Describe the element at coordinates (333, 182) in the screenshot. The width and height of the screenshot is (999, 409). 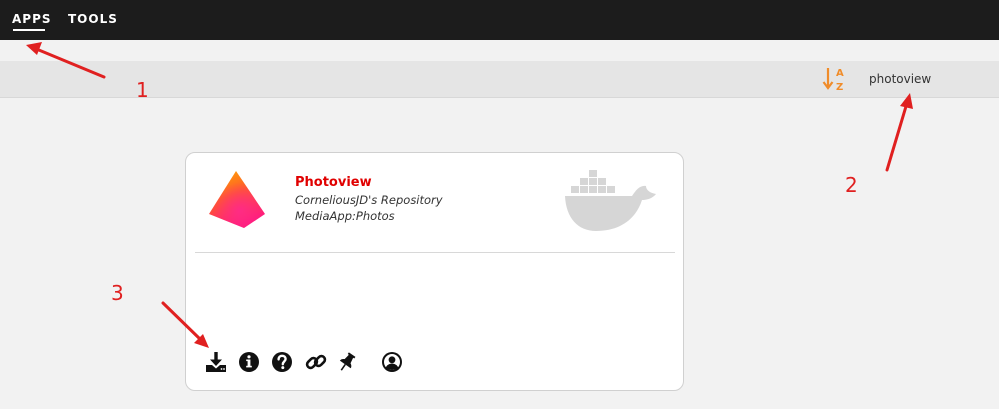
I see `app-name: Photoview` at that location.